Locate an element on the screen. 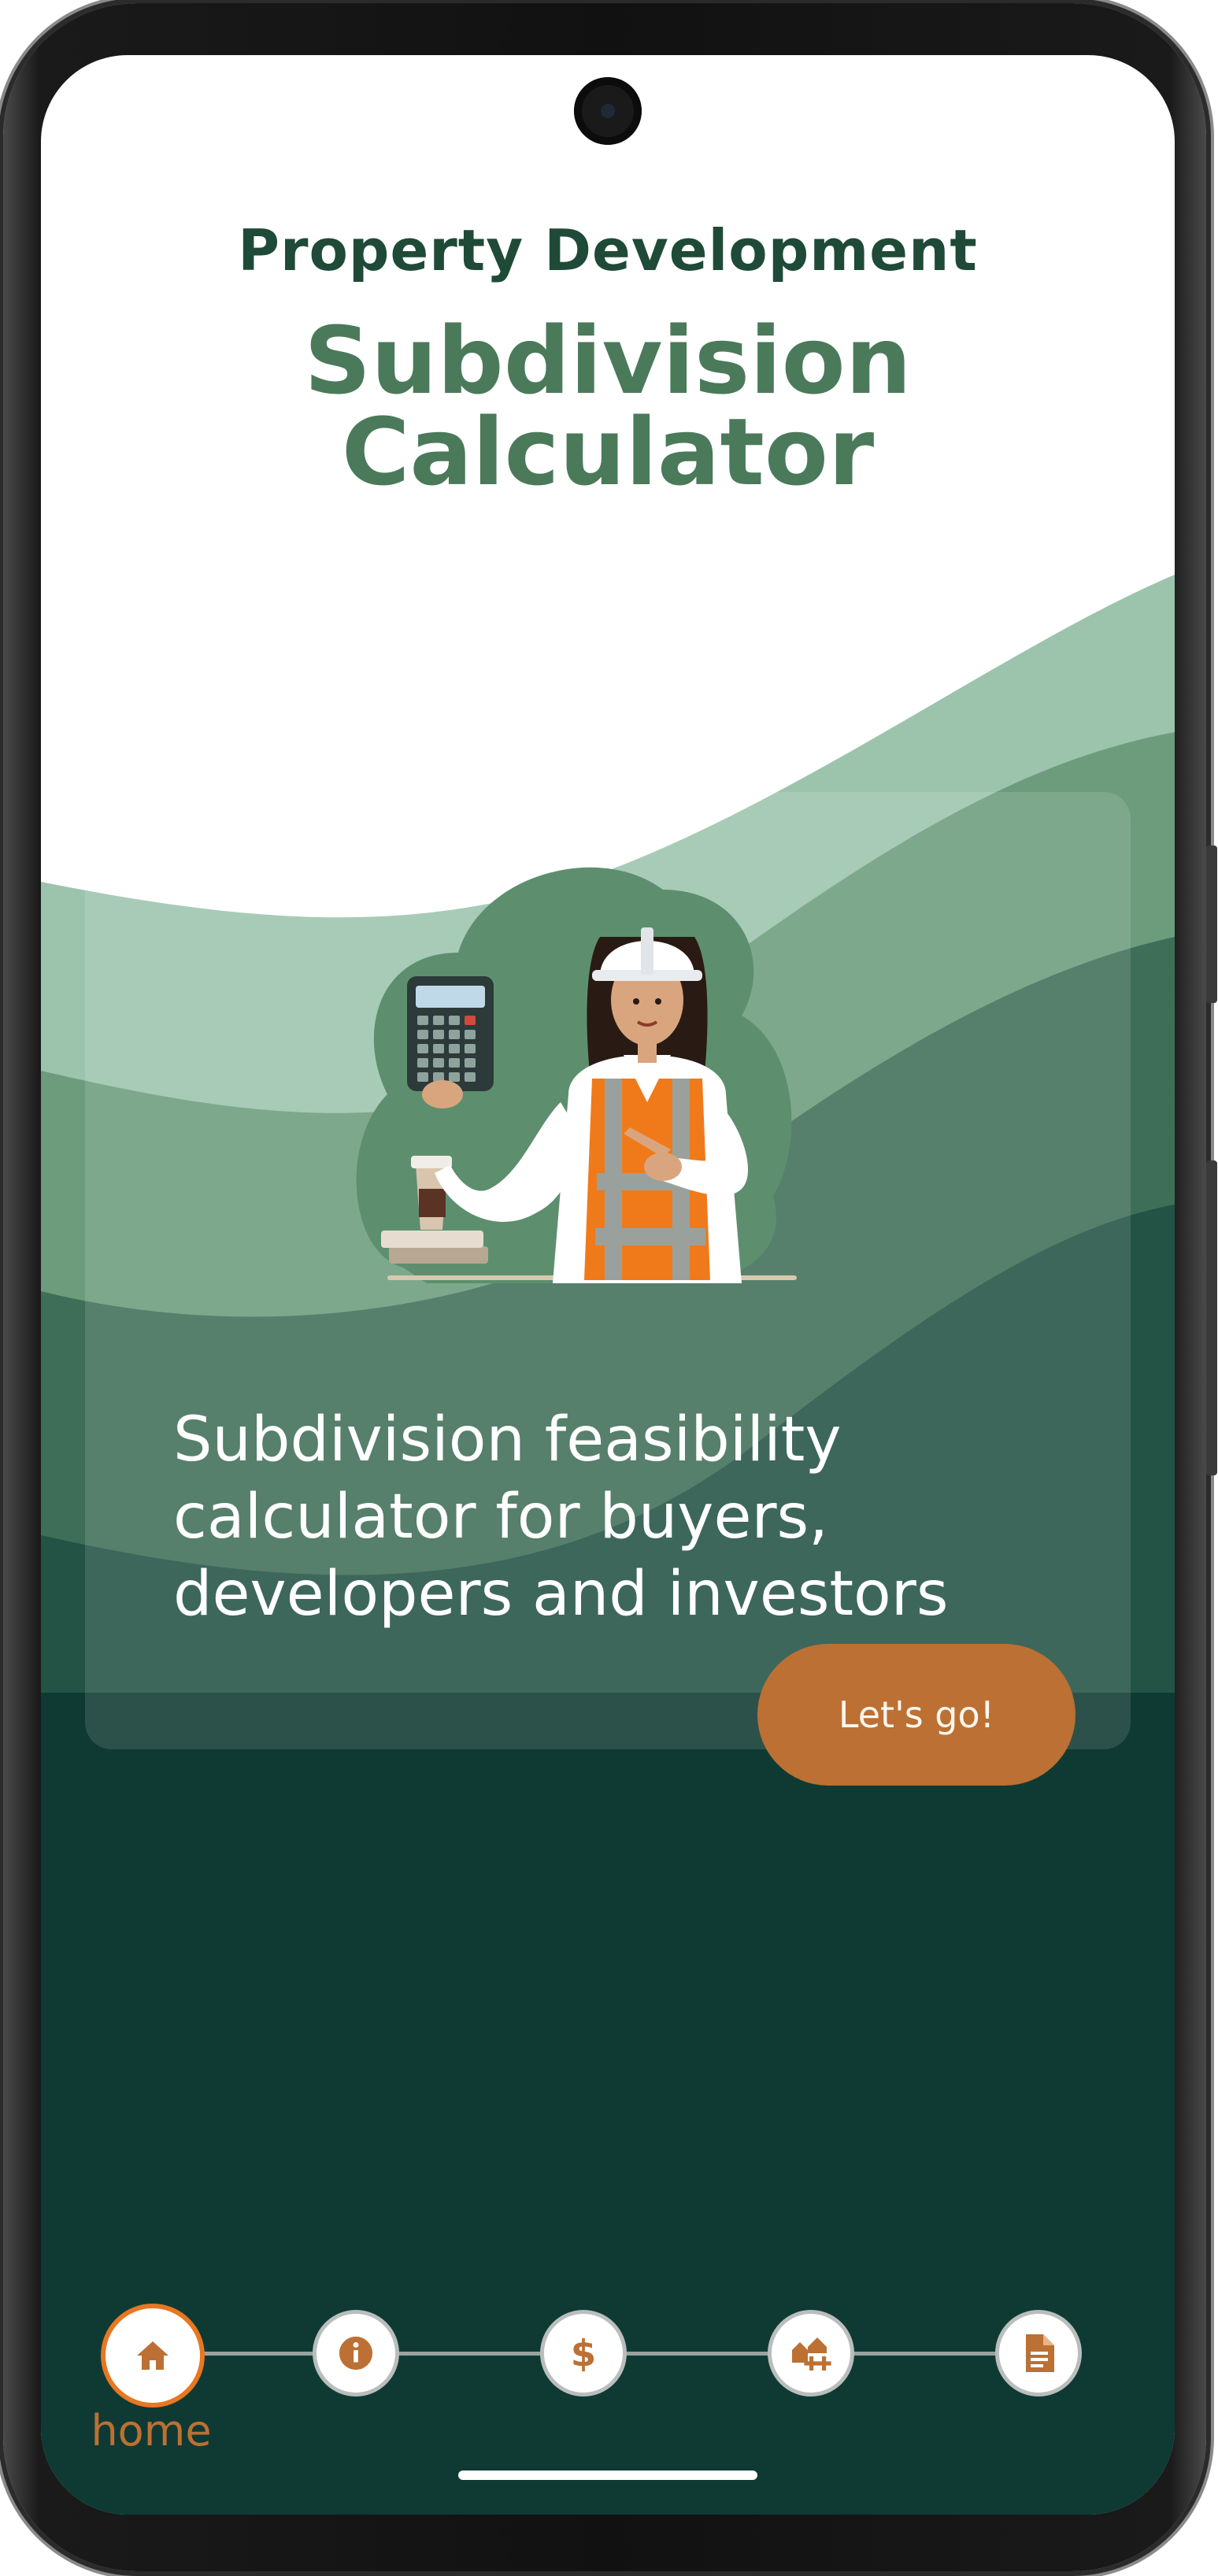 Image resolution: width=1218 pixels, height=2576 pixels. step-home-label: home is located at coordinates (151, 2431).